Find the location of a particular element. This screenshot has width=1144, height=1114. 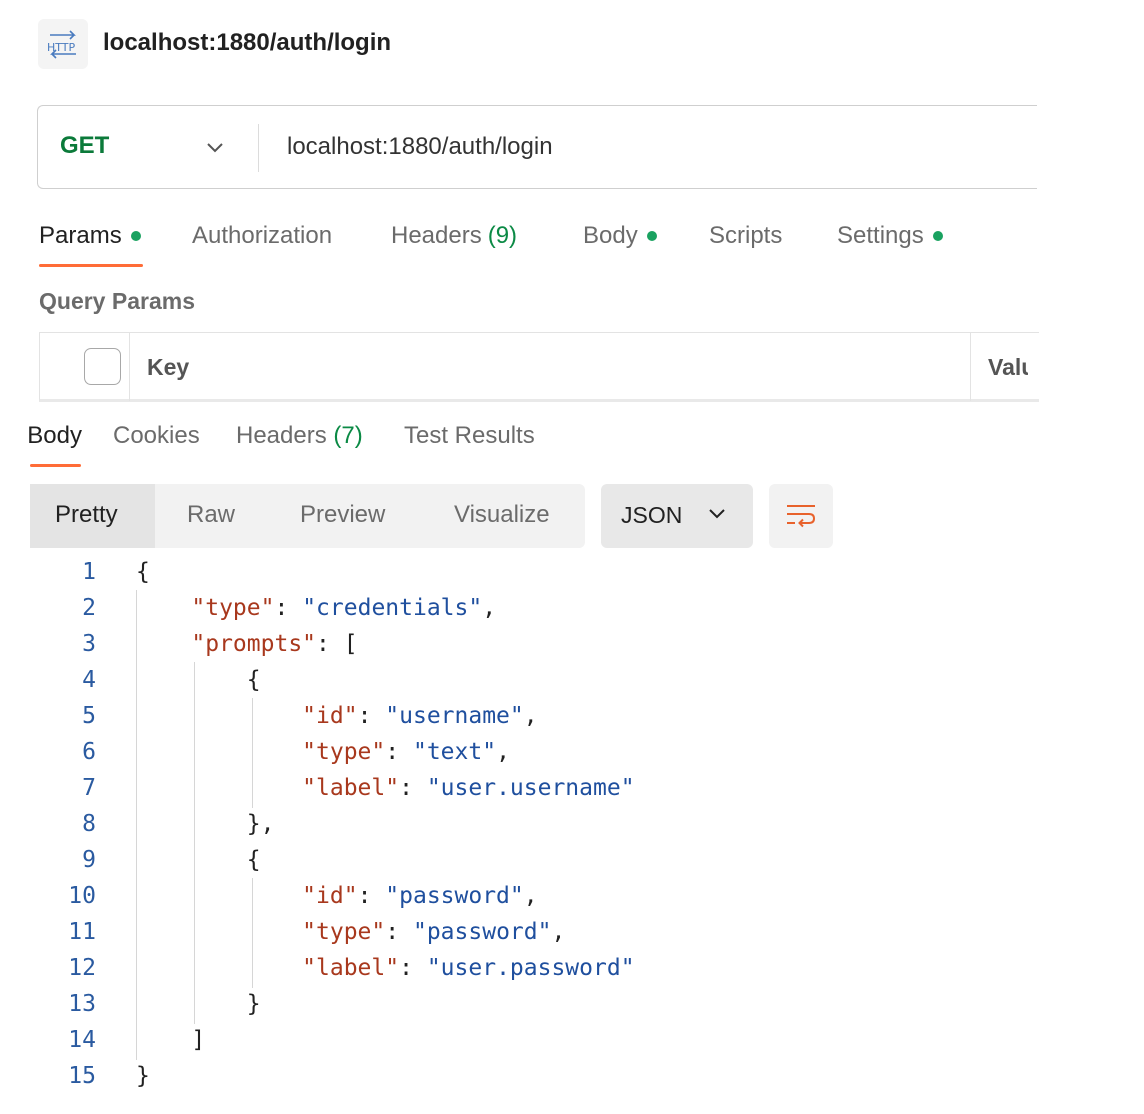

code-line: "type": "credentials", is located at coordinates (344, 608).